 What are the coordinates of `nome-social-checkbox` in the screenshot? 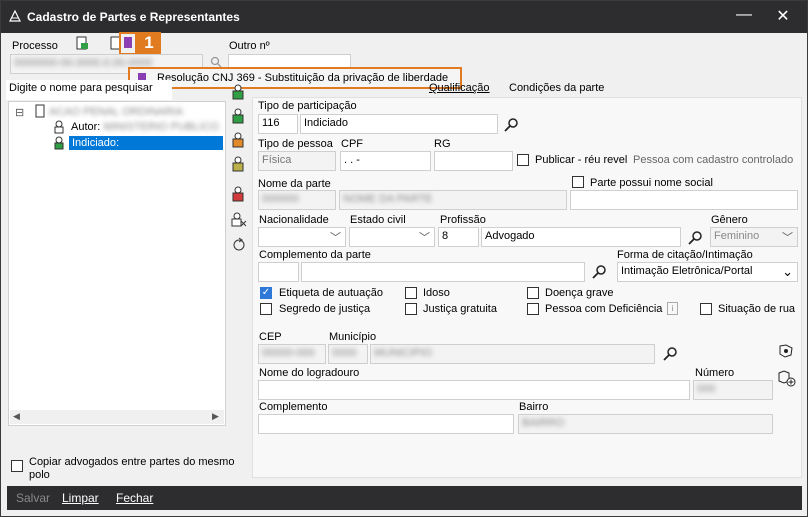 It's located at (578, 182).